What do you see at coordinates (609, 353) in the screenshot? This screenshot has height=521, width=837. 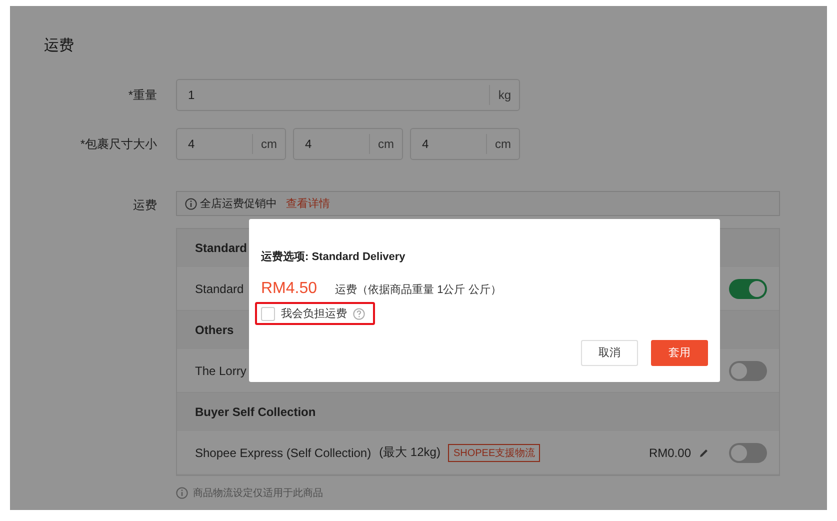 I see `cancel-button: 取消` at bounding box center [609, 353].